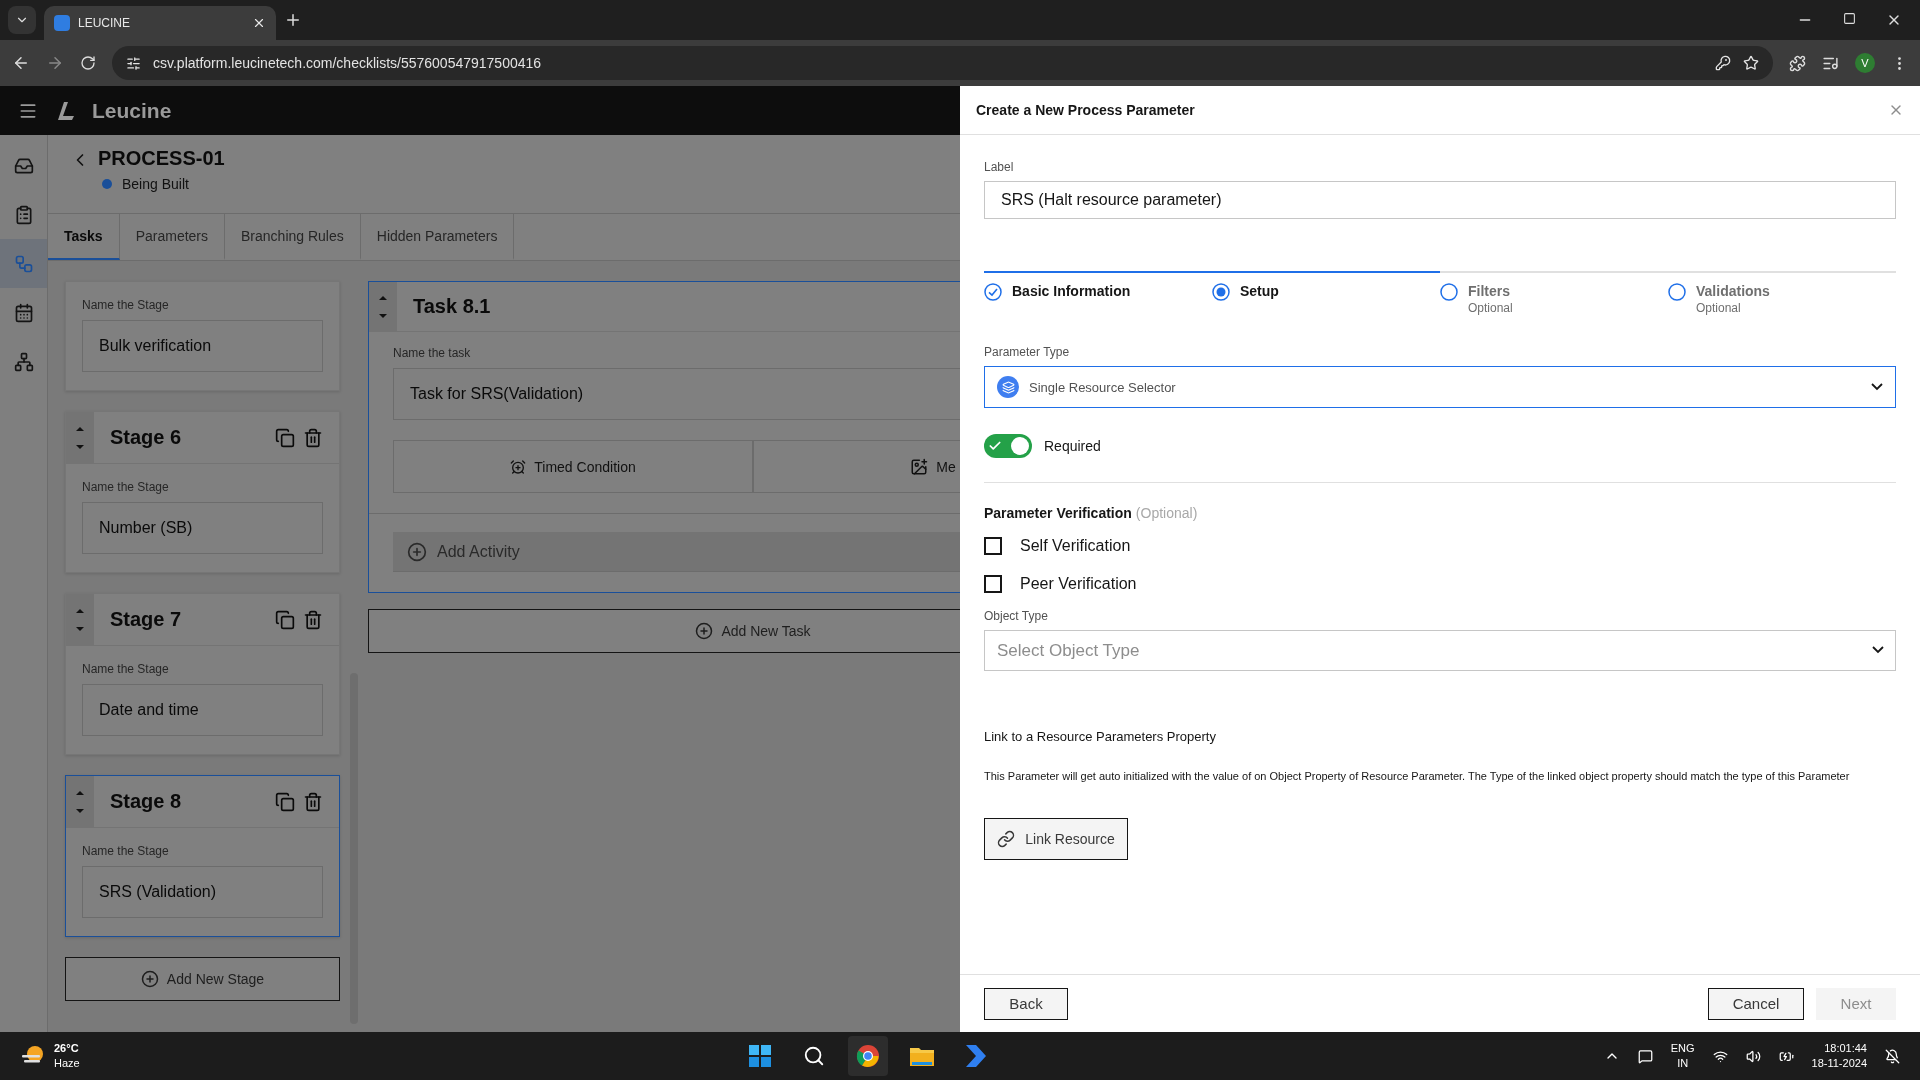 The width and height of the screenshot is (1920, 1080). Describe the element at coordinates (1845, 1048) in the screenshot. I see `clock-time: 18:01:44` at that location.